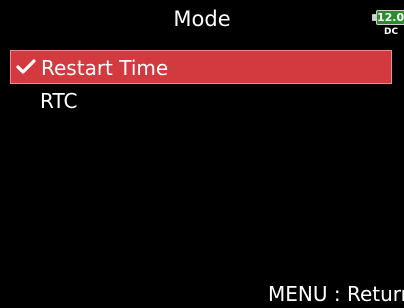 This screenshot has width=404, height=308. I want to click on menu-return-hint: MENU : Return, so click(336, 294).